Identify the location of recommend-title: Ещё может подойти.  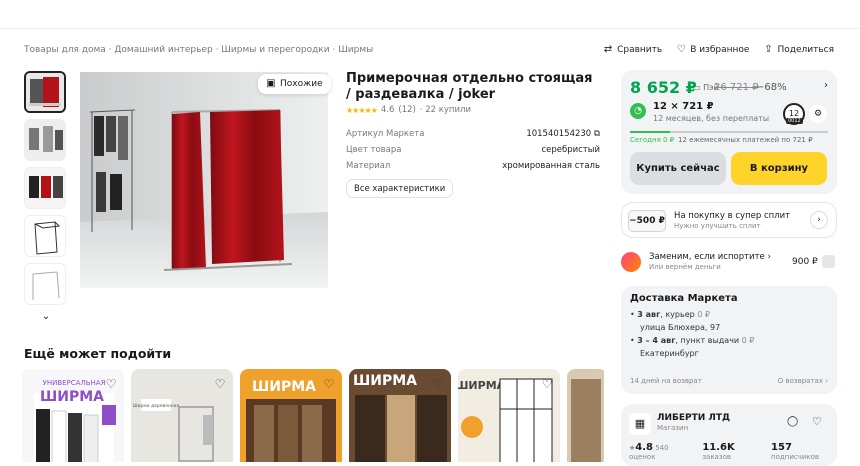
(98, 353).